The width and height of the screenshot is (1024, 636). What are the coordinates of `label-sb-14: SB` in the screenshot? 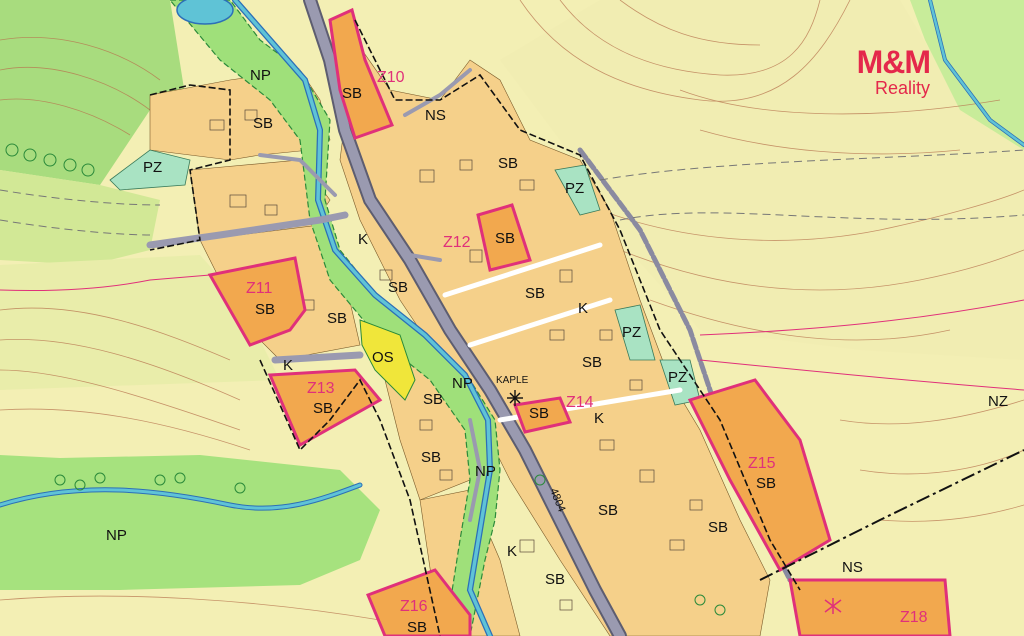 It's located at (555, 579).